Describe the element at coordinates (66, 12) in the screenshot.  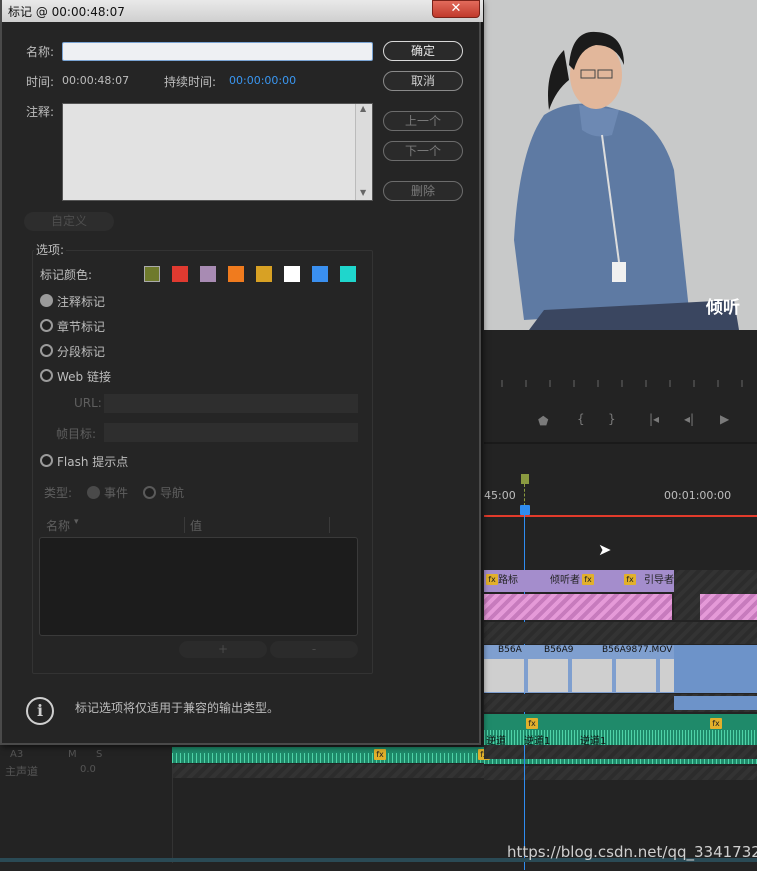
I see `dialog-title: 标记 @ 00:00:48:07` at that location.